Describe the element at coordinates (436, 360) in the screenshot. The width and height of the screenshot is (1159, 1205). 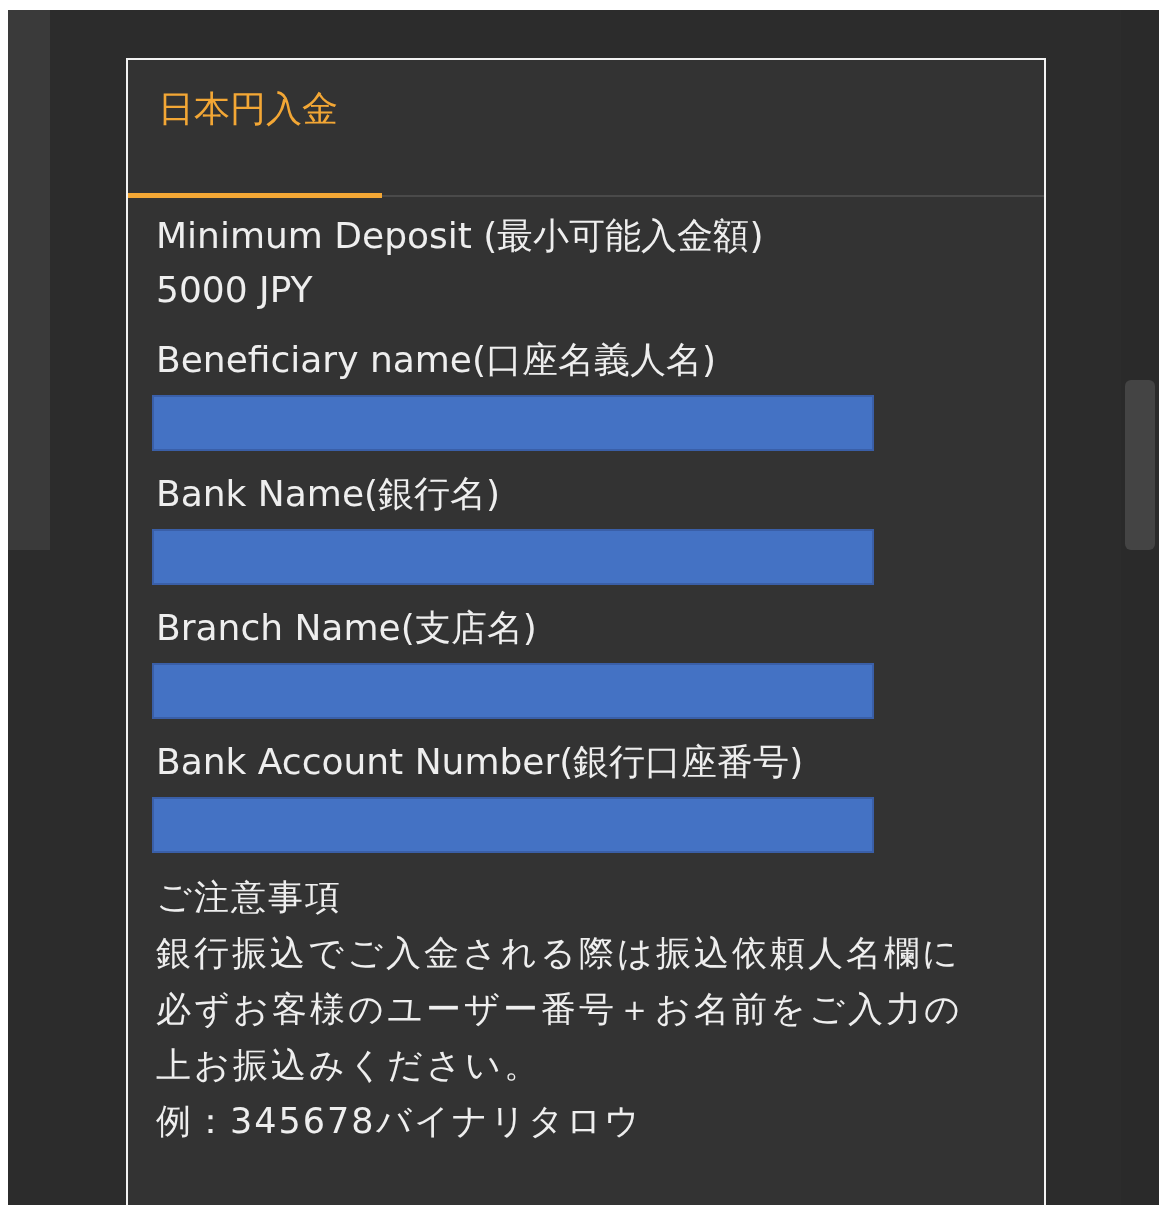
I see `field-label: Beneficiary name(口座名義人名)` at that location.